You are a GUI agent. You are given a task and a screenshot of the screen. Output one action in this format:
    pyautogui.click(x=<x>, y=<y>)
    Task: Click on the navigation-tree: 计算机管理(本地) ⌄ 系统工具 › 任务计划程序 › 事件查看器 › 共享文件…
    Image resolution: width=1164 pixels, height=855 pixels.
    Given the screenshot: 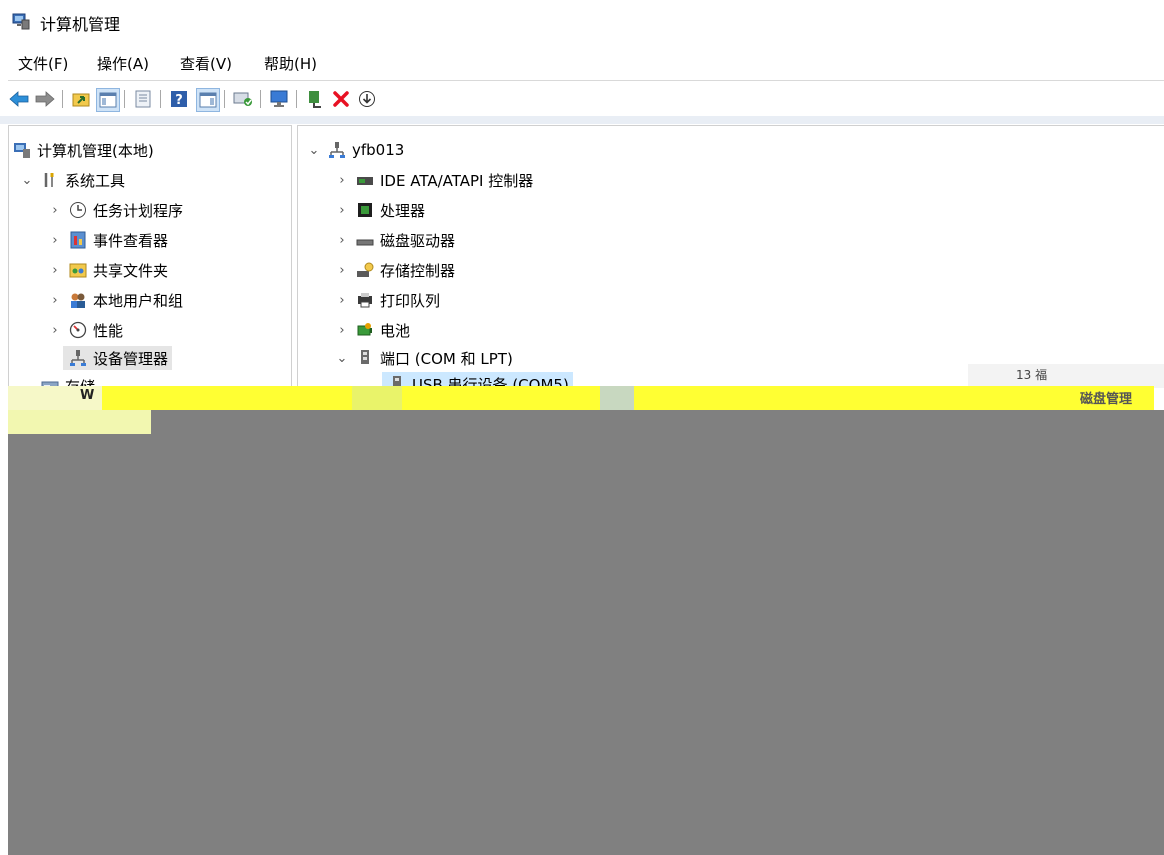 What is the action you would take?
    pyautogui.click(x=150, y=256)
    